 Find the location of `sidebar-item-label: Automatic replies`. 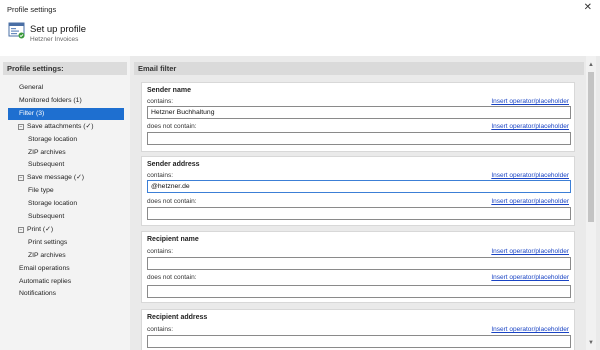

sidebar-item-label: Automatic replies is located at coordinates (45, 281).